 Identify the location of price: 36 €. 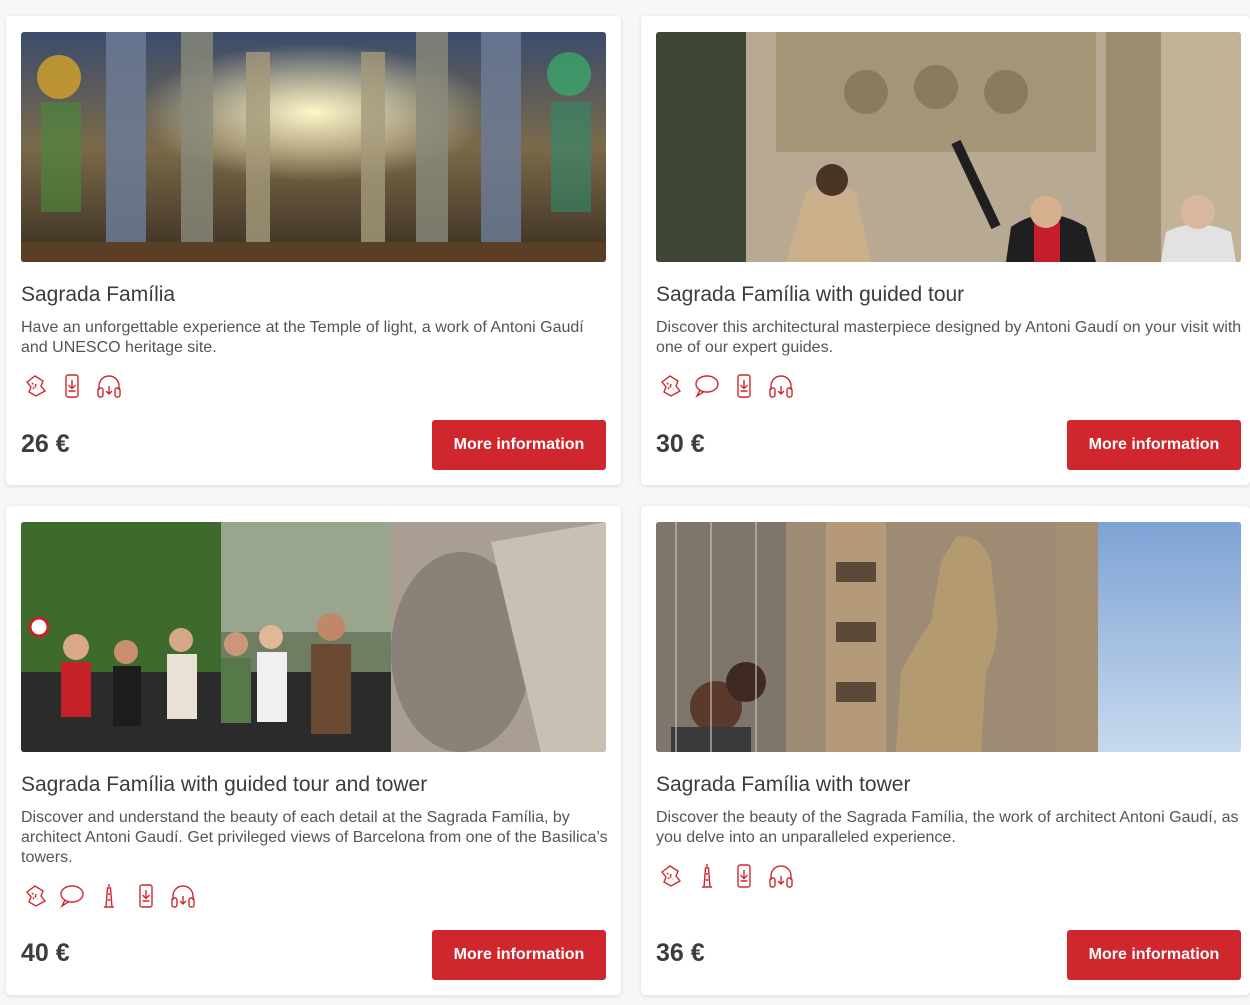
(680, 953).